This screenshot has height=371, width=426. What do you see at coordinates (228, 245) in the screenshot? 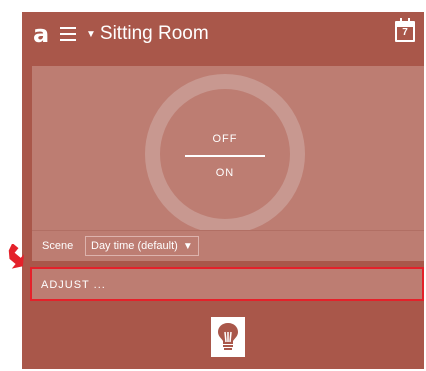
I see `scene-row: Scene Day time (default) ▼` at bounding box center [228, 245].